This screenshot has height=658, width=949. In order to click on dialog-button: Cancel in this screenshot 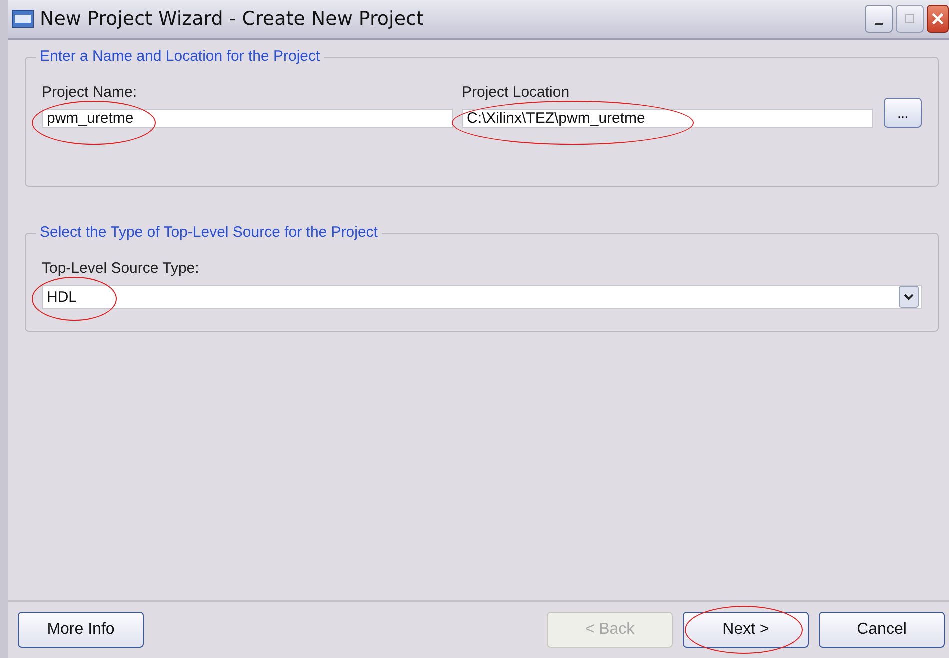, I will do `click(882, 630)`.